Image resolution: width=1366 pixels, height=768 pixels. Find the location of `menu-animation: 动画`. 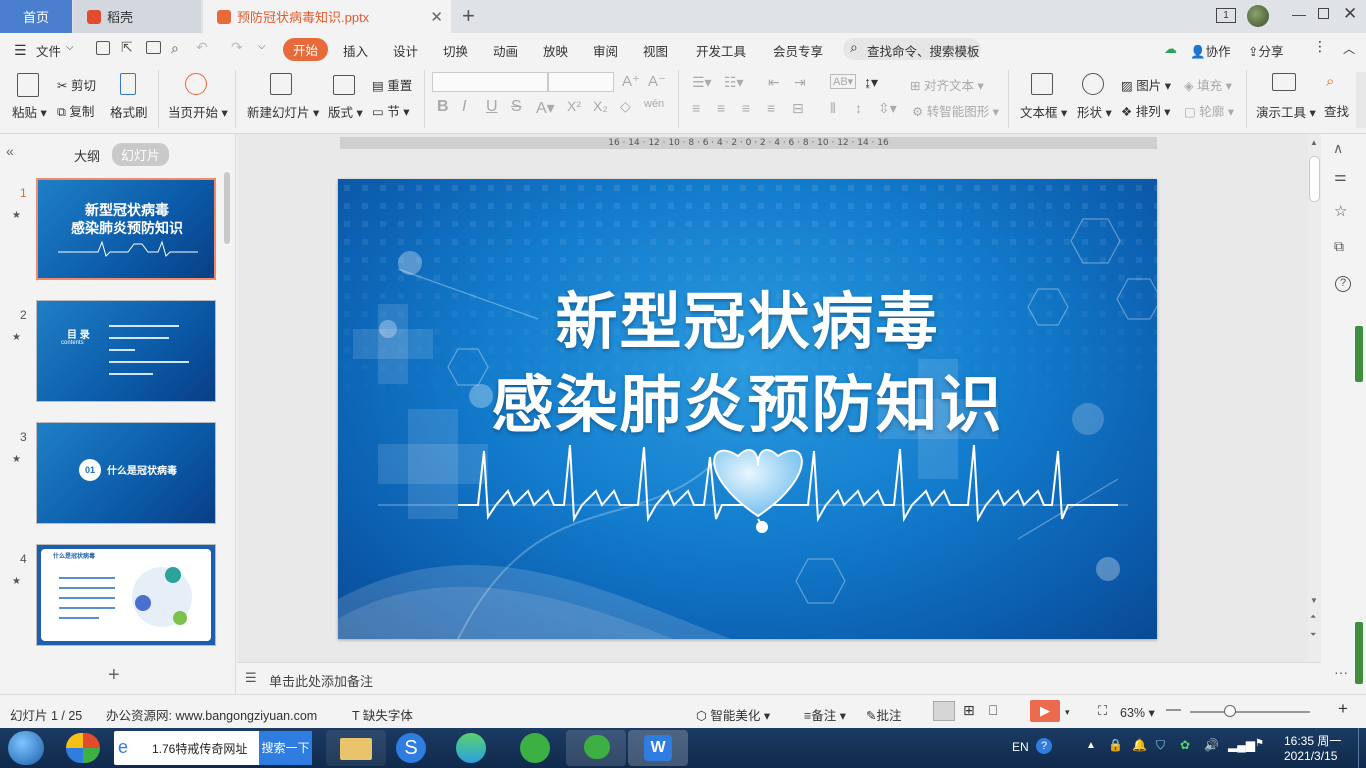

menu-animation: 动画 is located at coordinates (505, 50).